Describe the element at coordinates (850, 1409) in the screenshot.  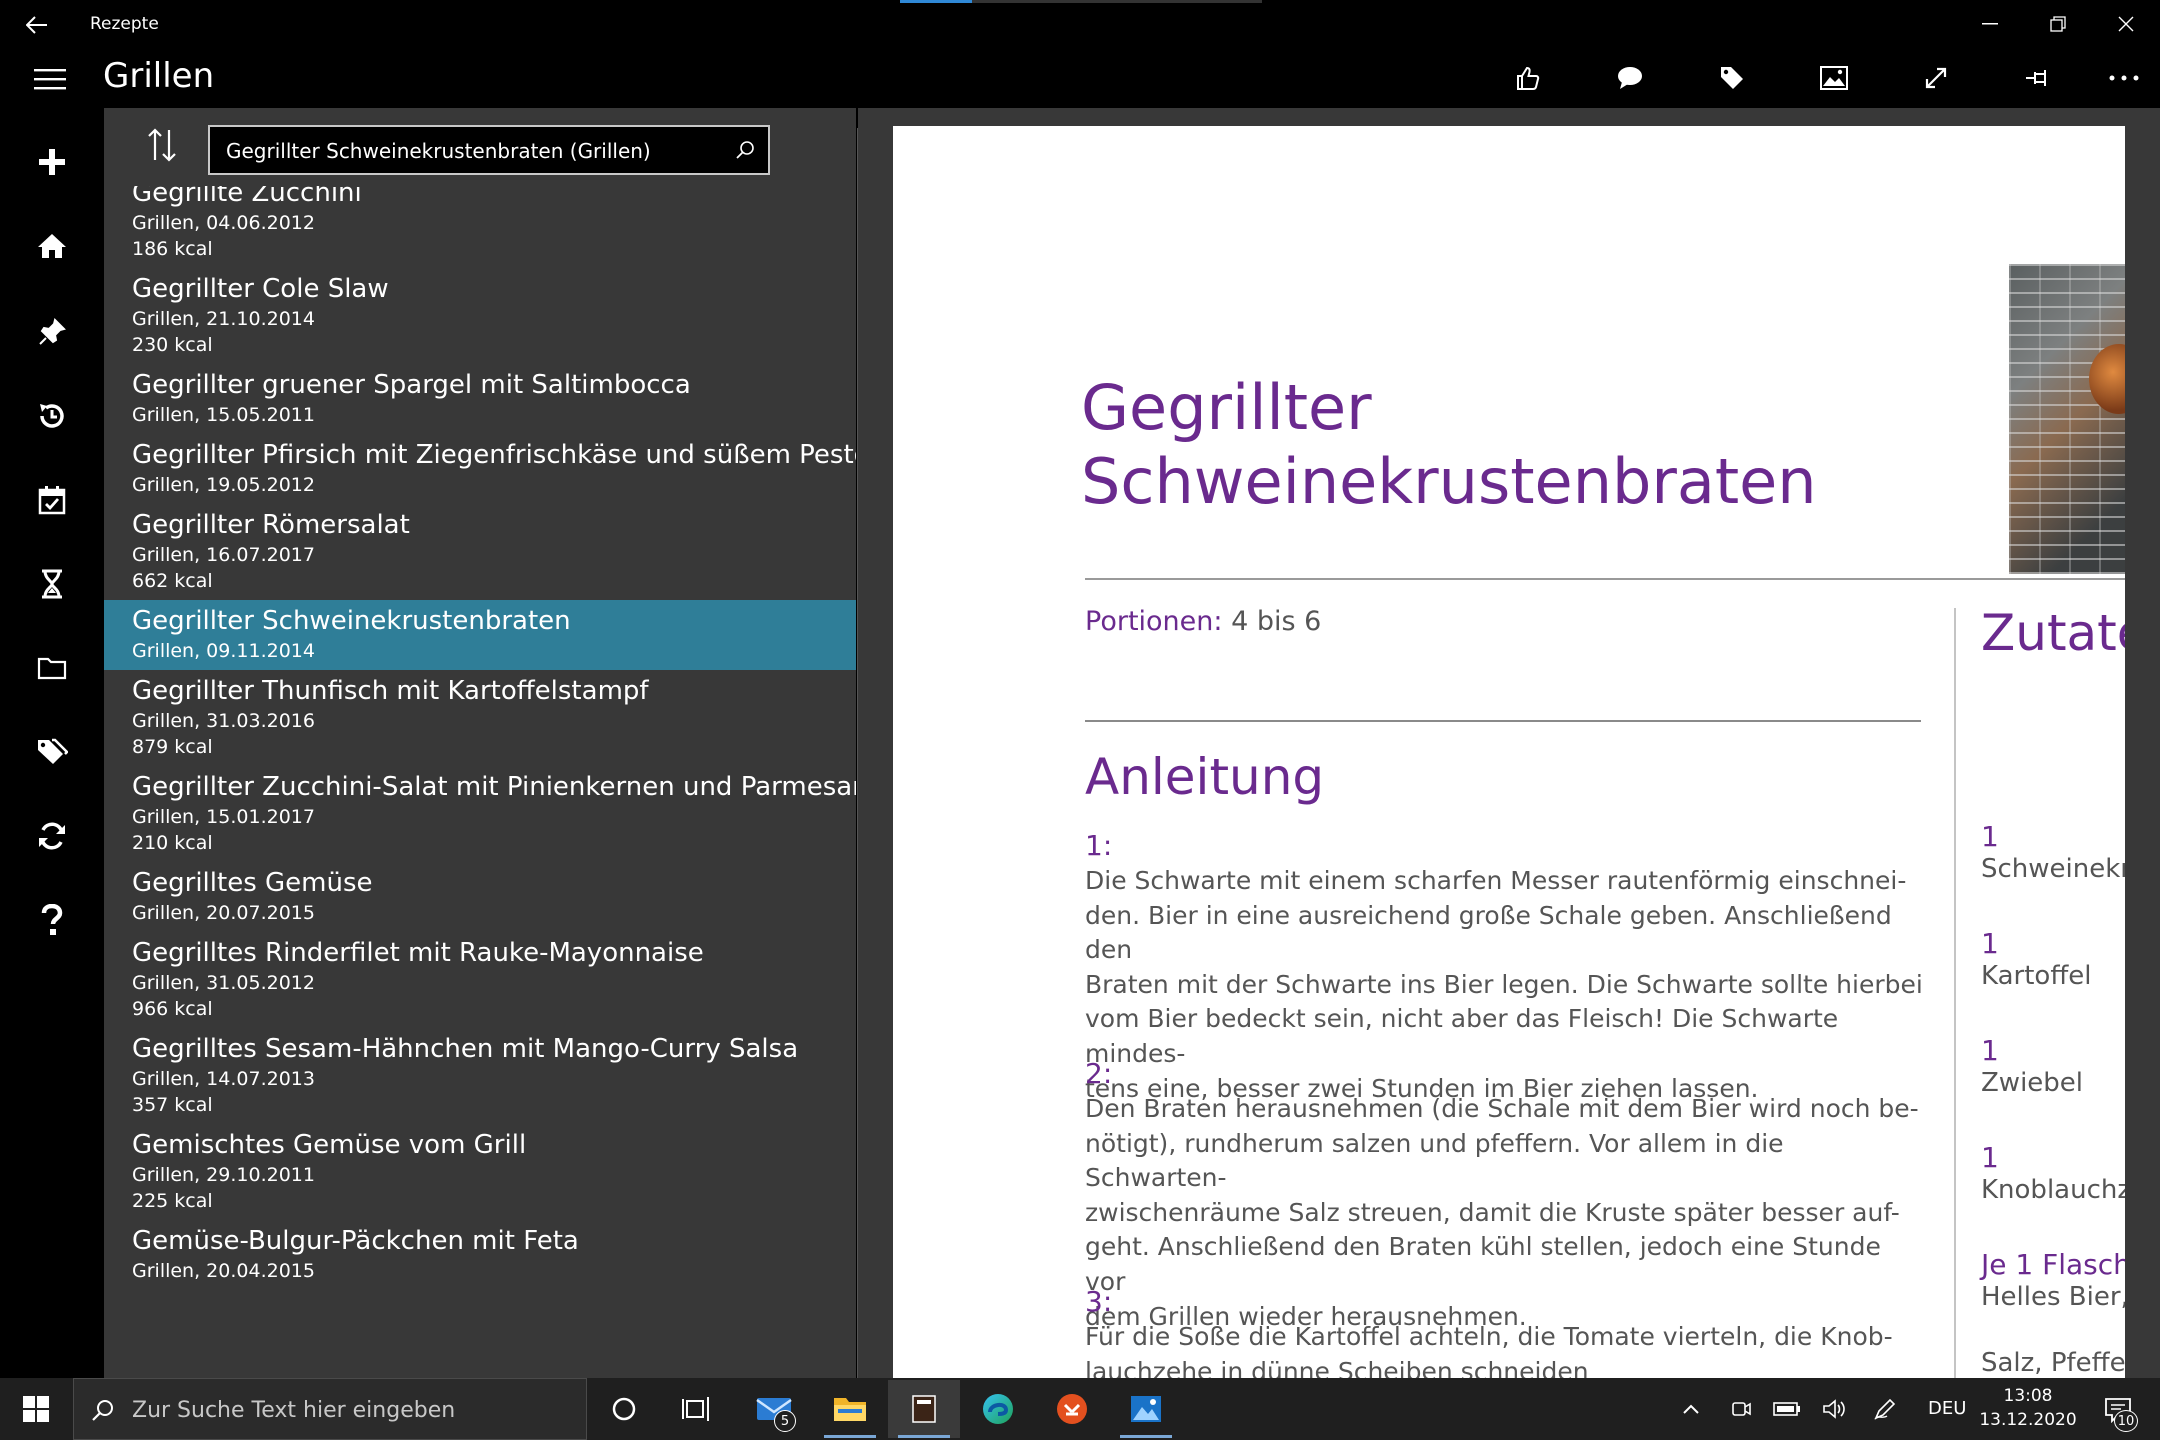
I see `file-explorer-icon` at that location.